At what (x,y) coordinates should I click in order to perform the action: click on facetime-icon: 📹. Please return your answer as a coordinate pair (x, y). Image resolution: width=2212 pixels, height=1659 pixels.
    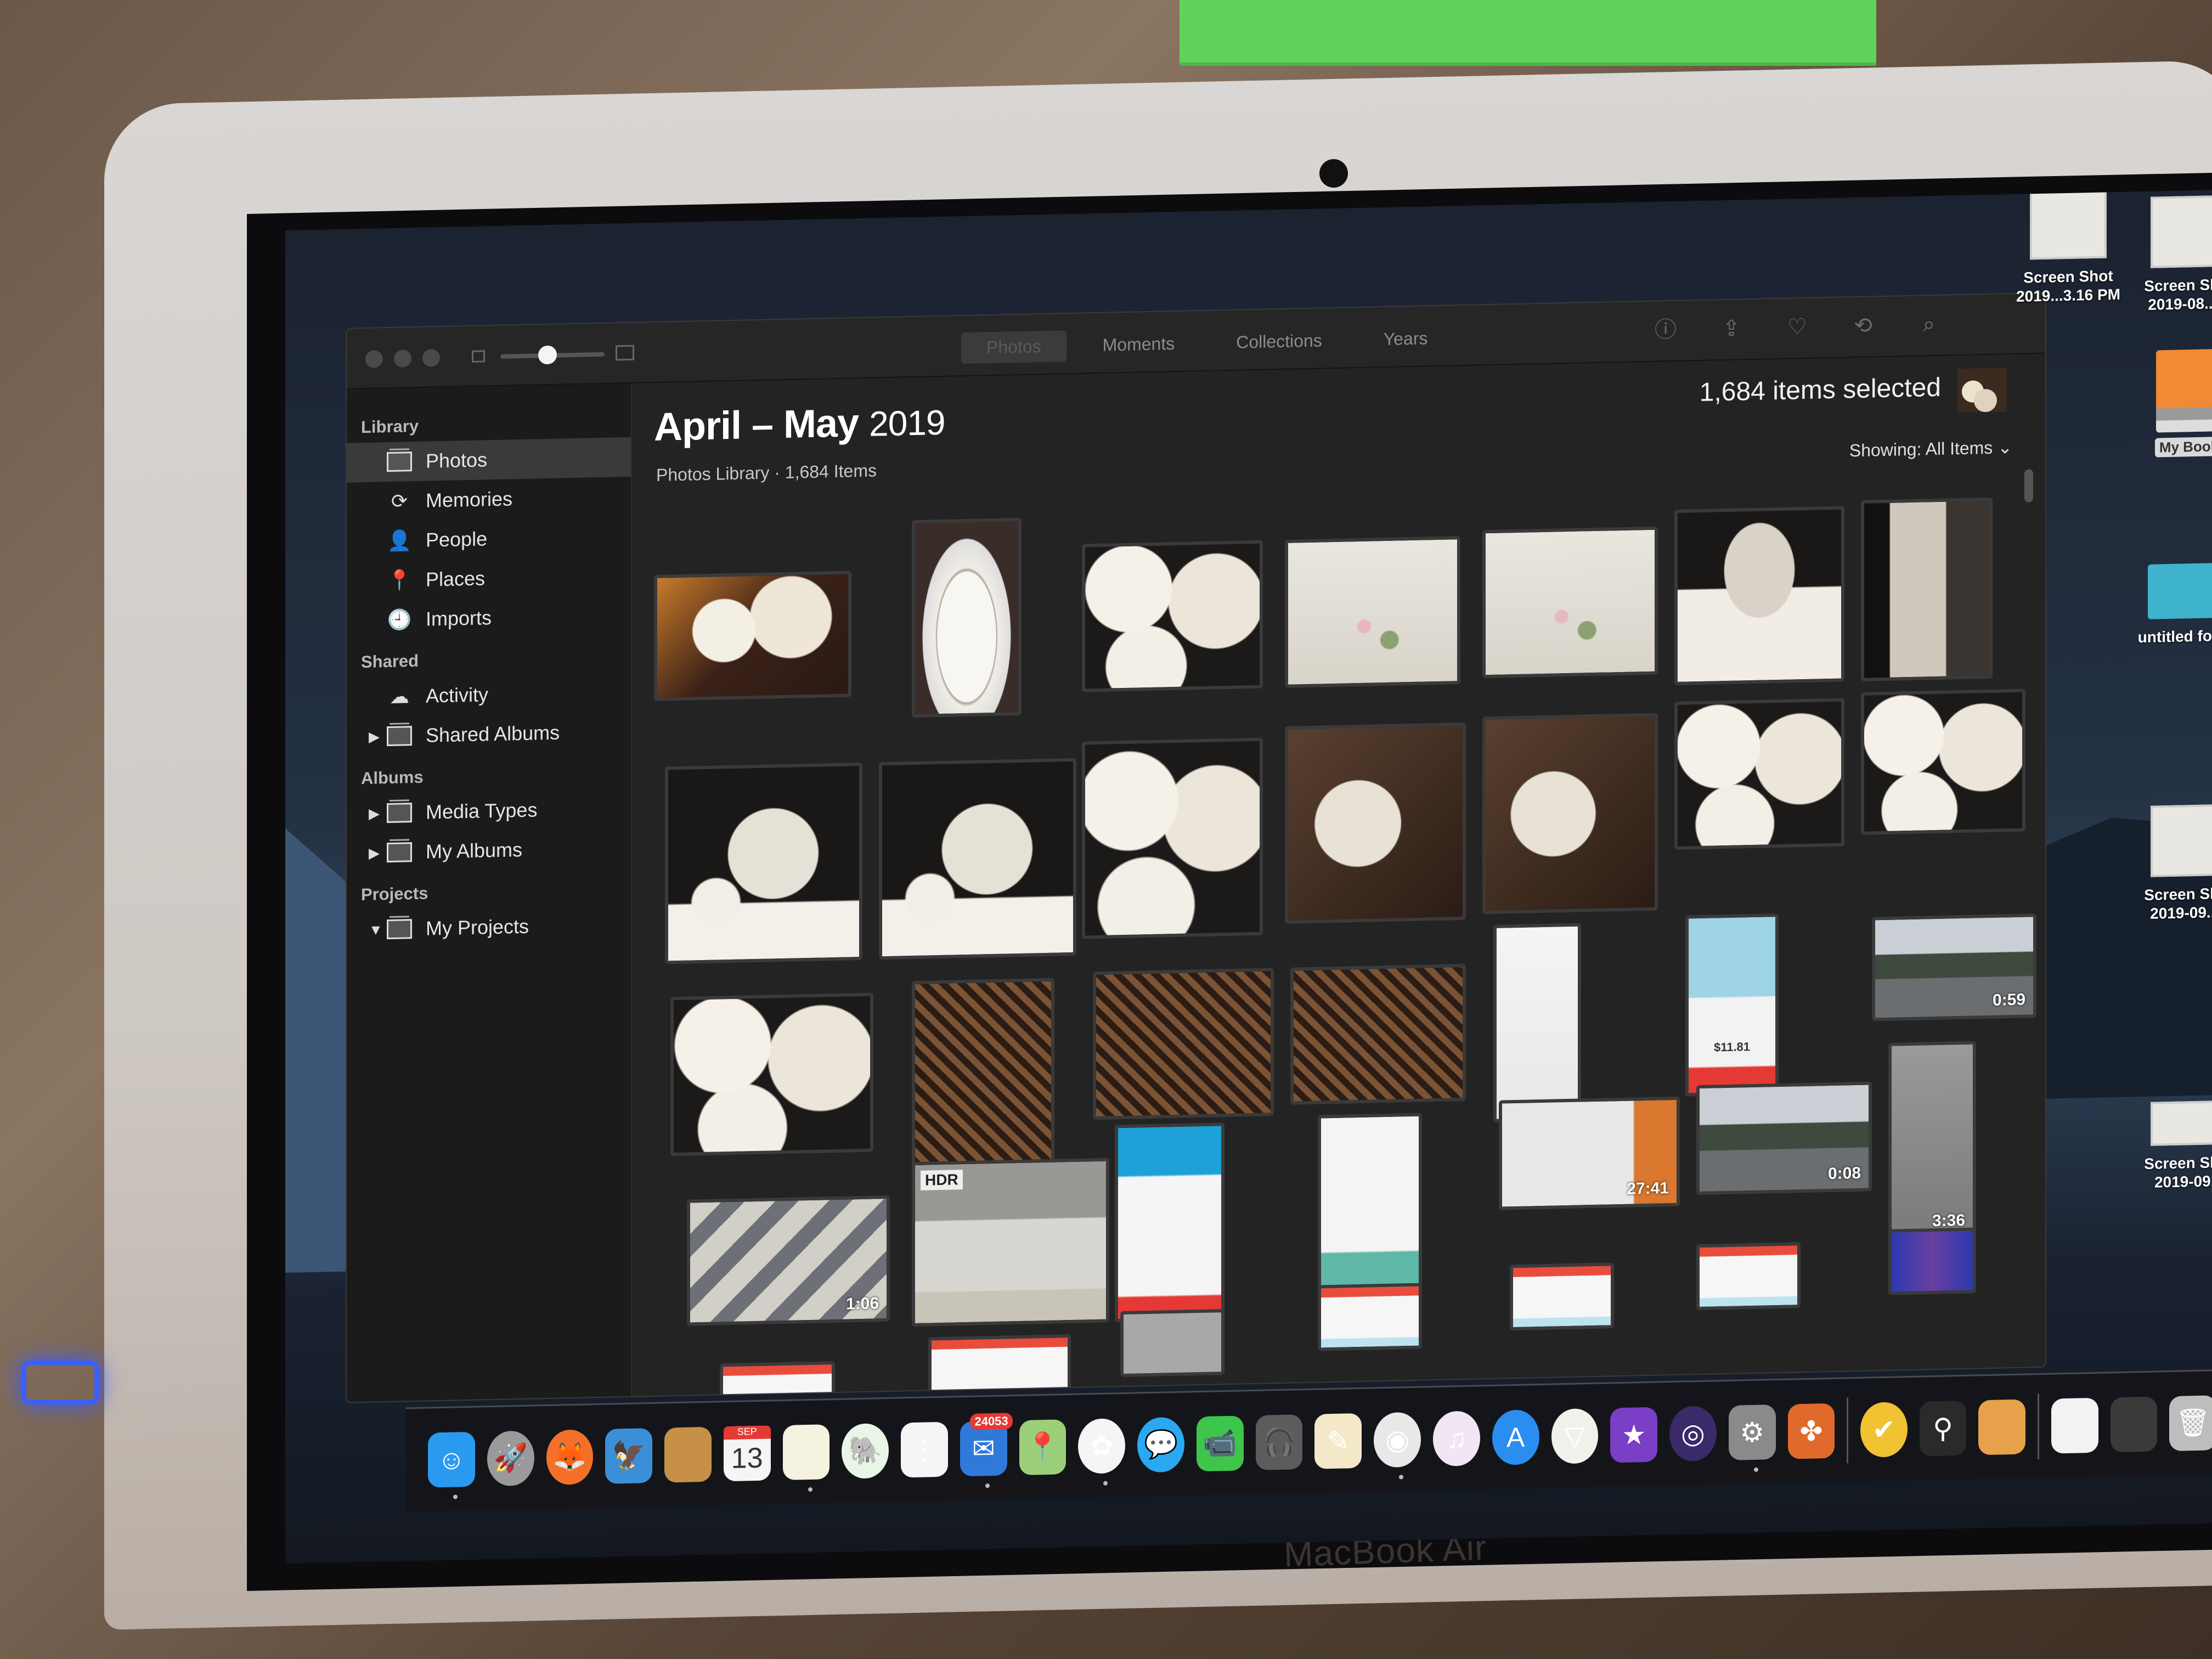
    Looking at the image, I should click on (1220, 1443).